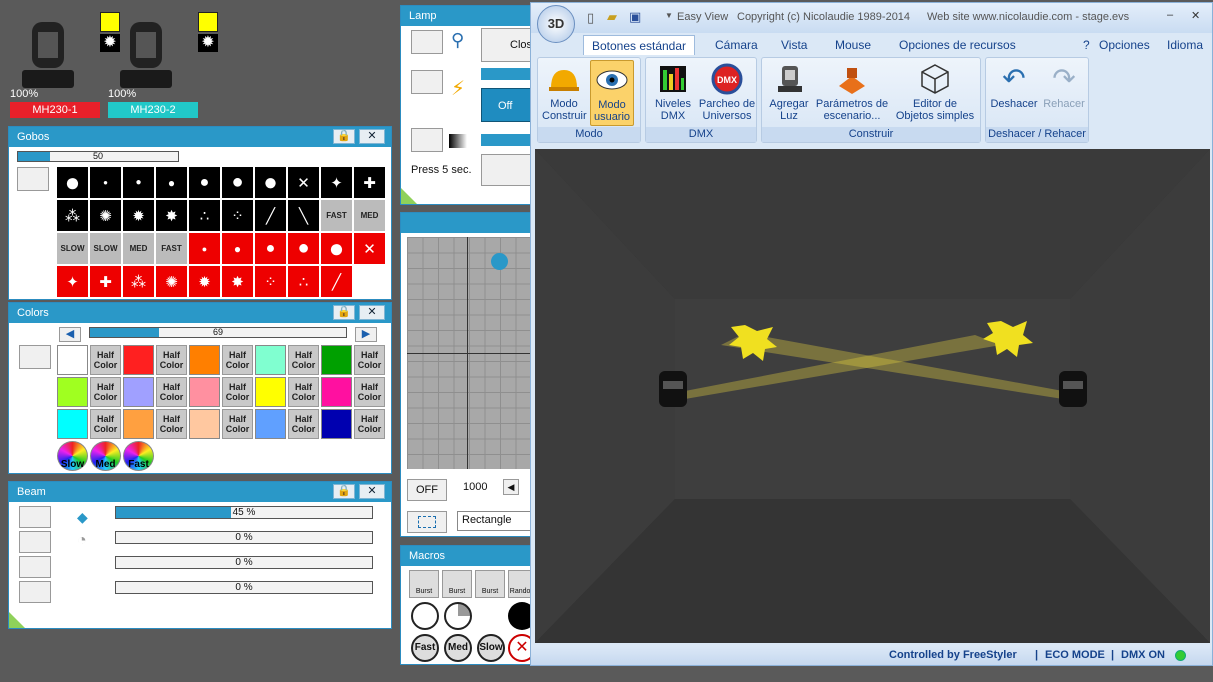 The width and height of the screenshot is (1213, 682). What do you see at coordinates (564, 93) in the screenshot?
I see `modo-construir-button: Modo Construir` at bounding box center [564, 93].